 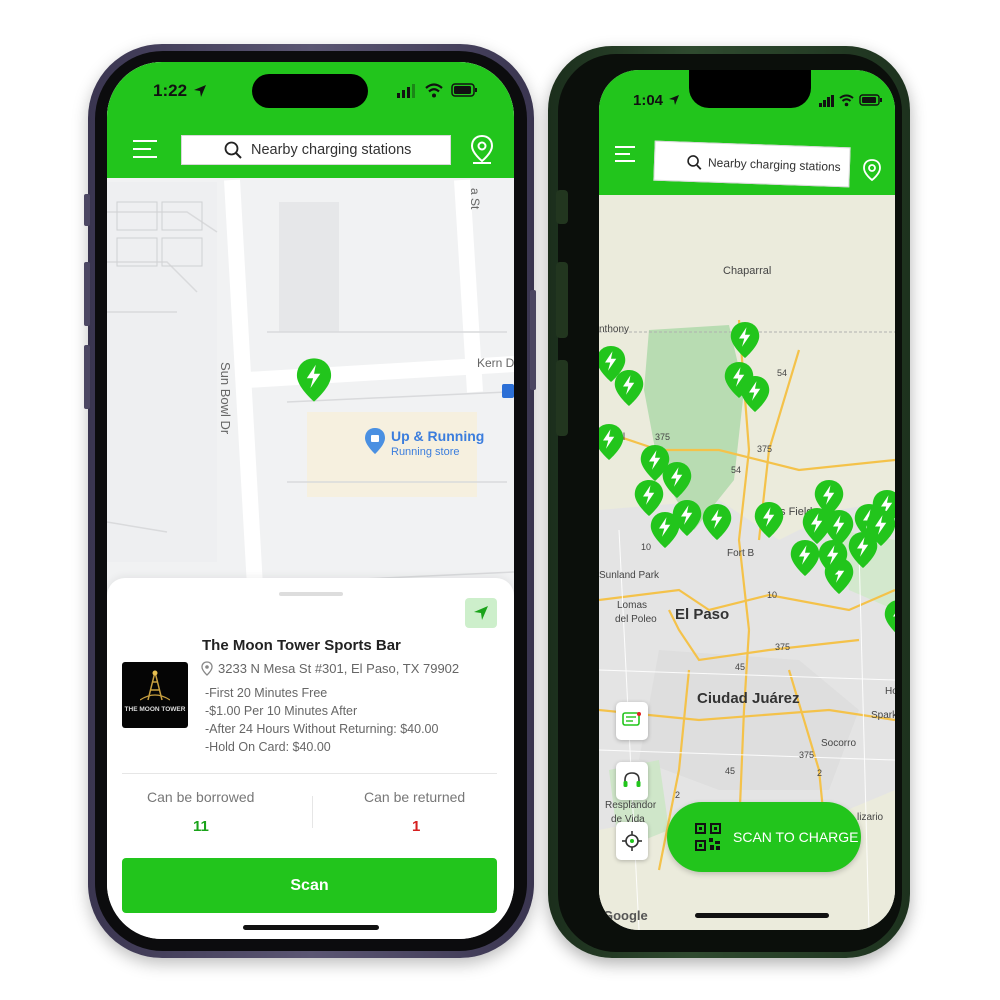 I want to click on locate-target-icon, so click(x=632, y=841).